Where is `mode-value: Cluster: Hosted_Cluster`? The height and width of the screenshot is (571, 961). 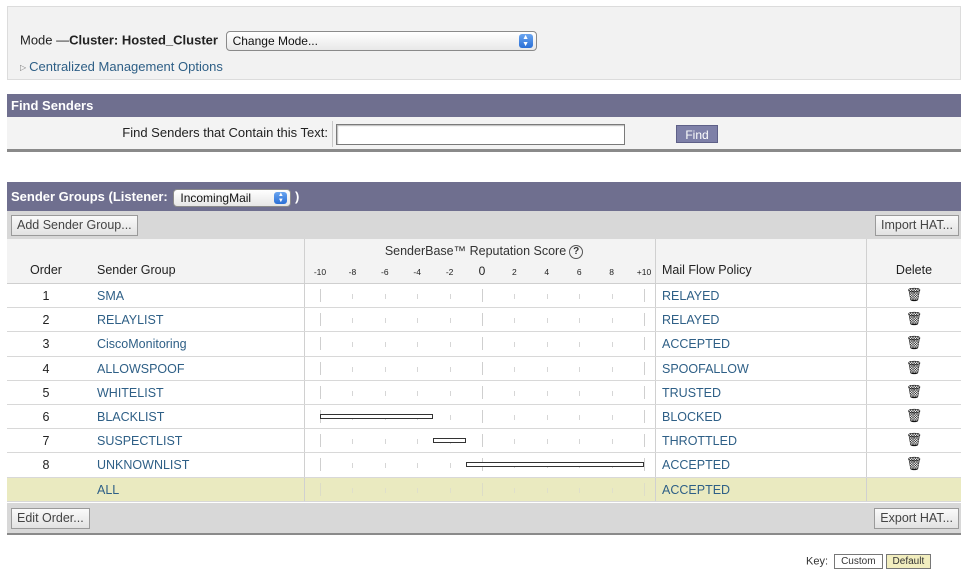
mode-value: Cluster: Hosted_Cluster is located at coordinates (143, 40).